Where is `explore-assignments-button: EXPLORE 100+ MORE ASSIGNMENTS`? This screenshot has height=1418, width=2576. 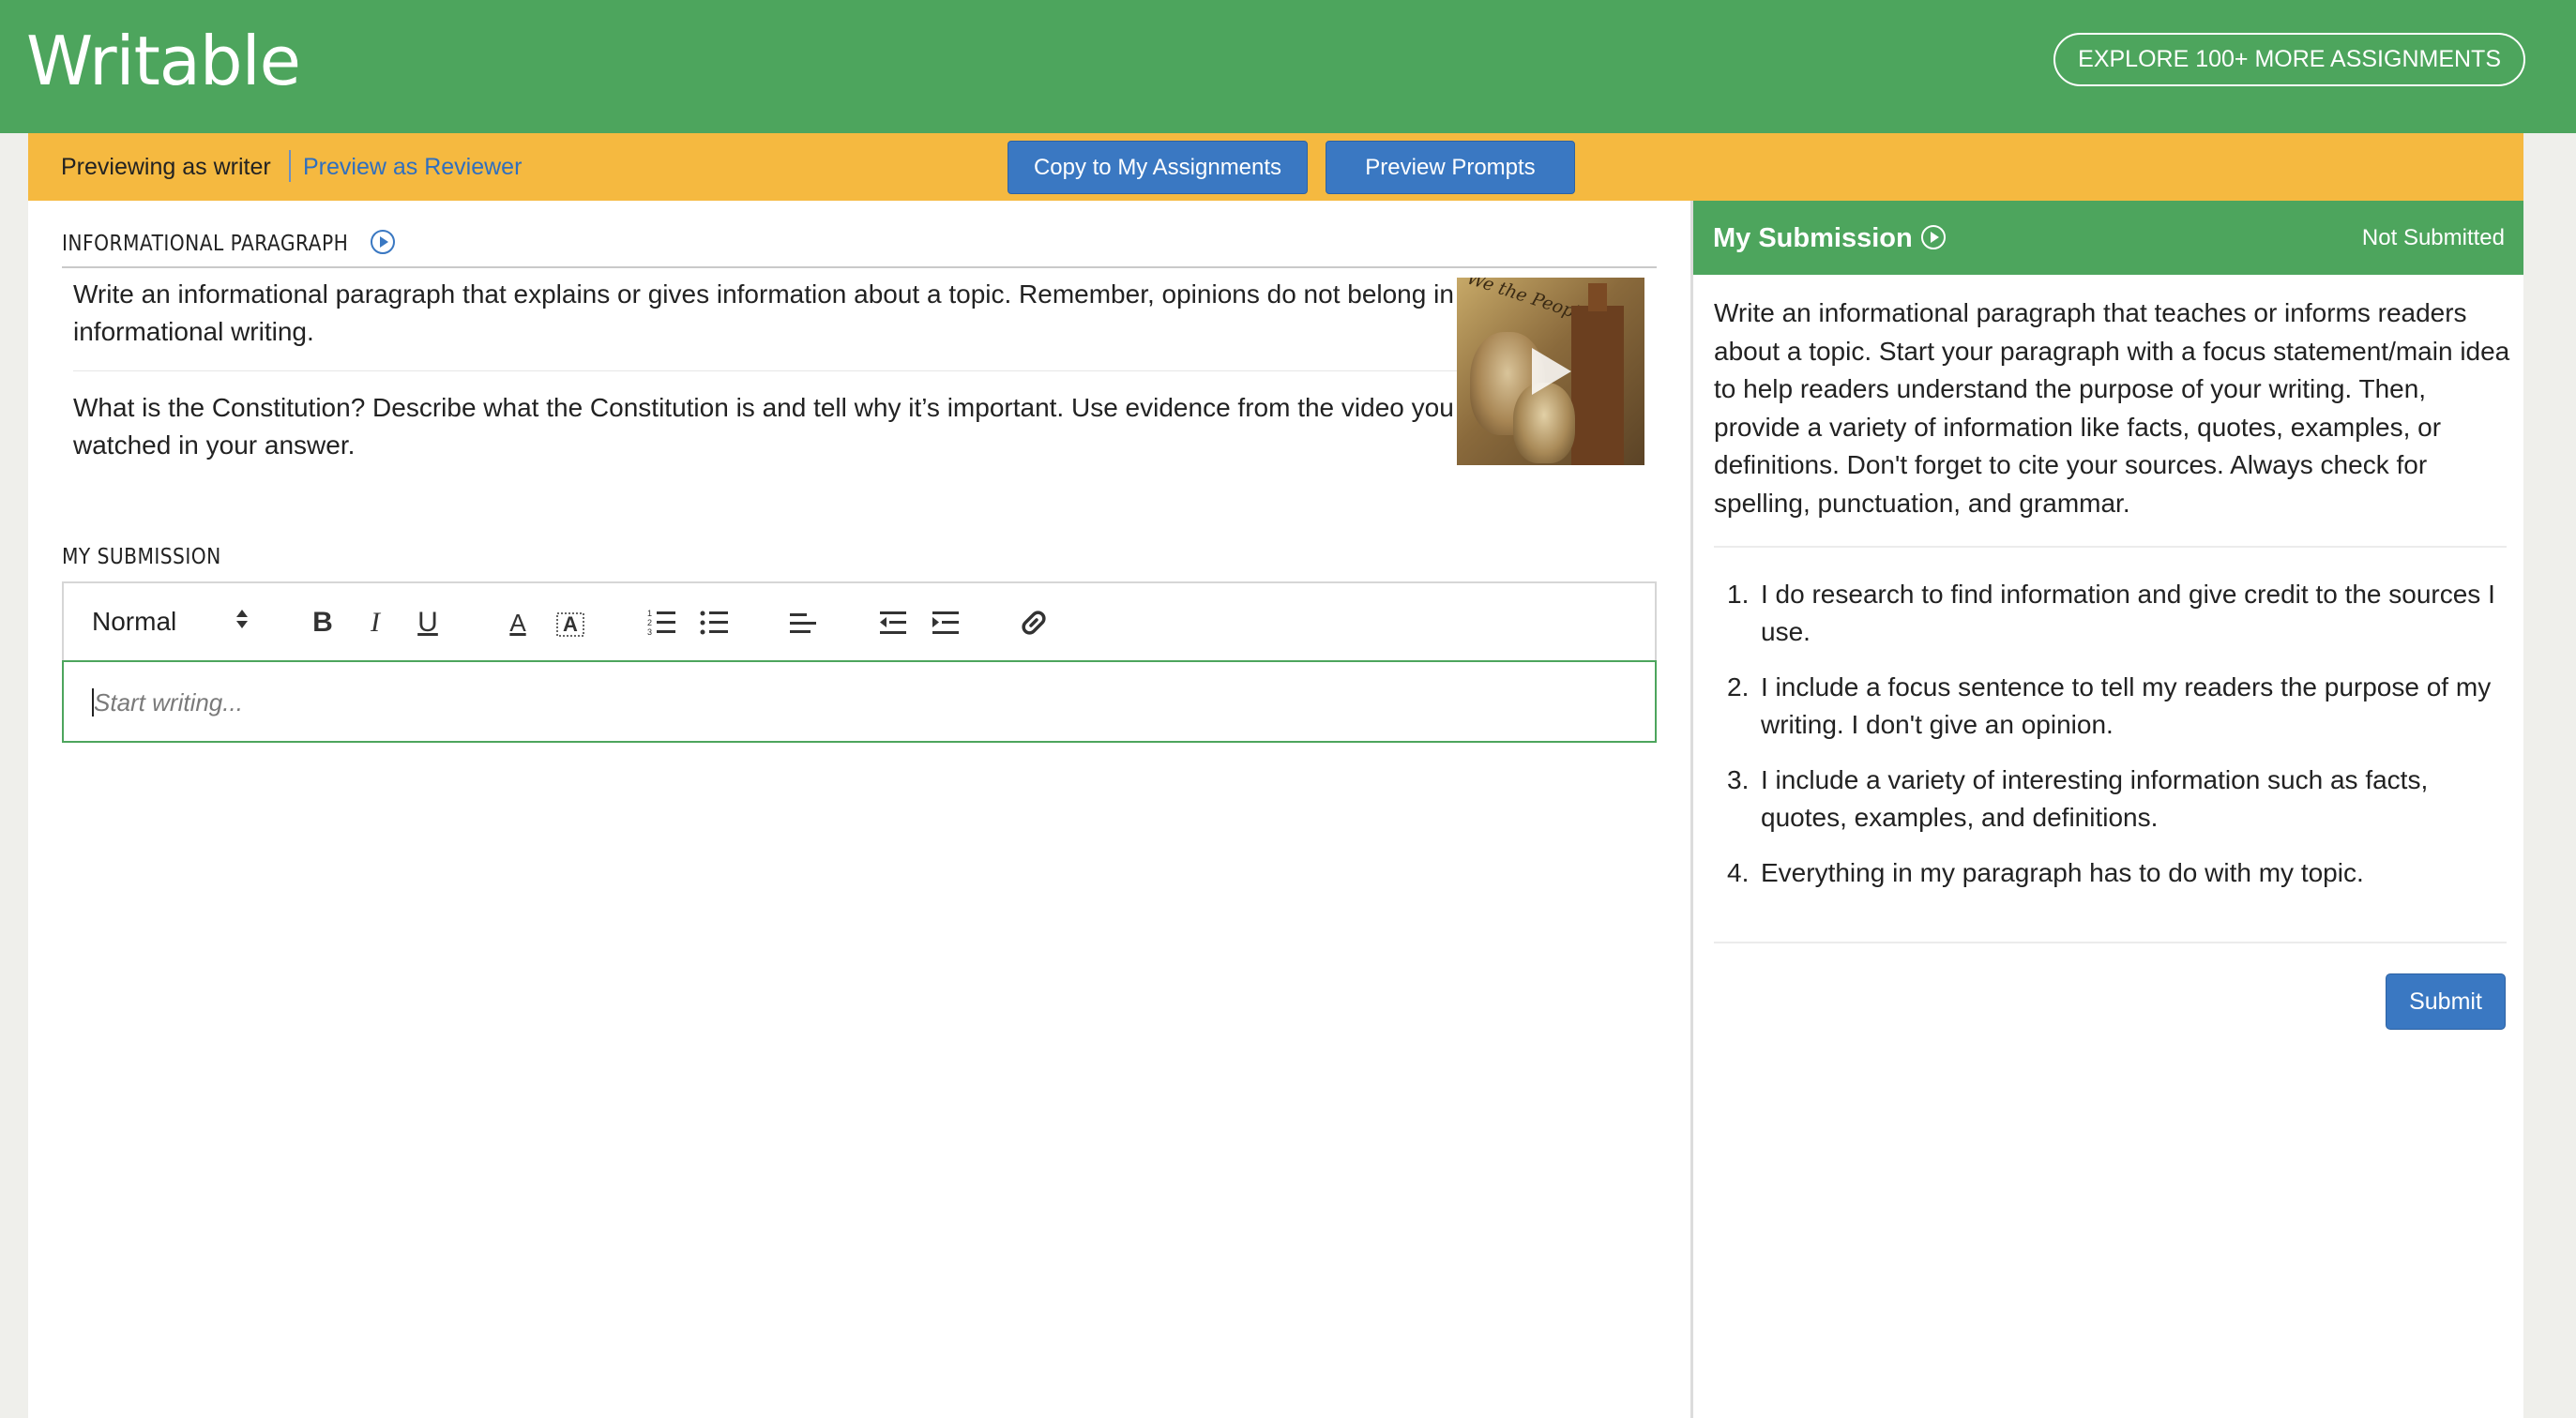 explore-assignments-button: EXPLORE 100+ MORE ASSIGNMENTS is located at coordinates (2289, 59).